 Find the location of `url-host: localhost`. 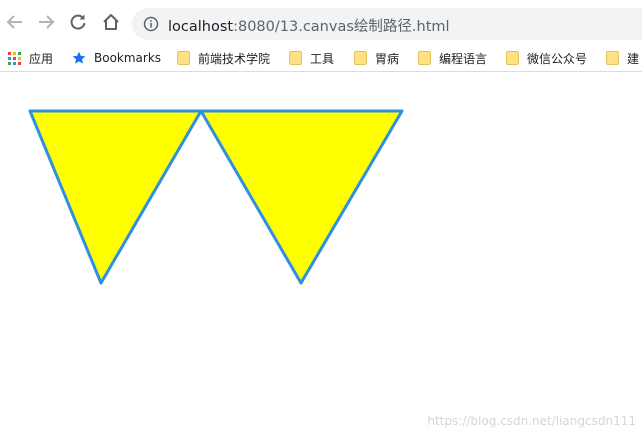

url-host: localhost is located at coordinates (201, 27).